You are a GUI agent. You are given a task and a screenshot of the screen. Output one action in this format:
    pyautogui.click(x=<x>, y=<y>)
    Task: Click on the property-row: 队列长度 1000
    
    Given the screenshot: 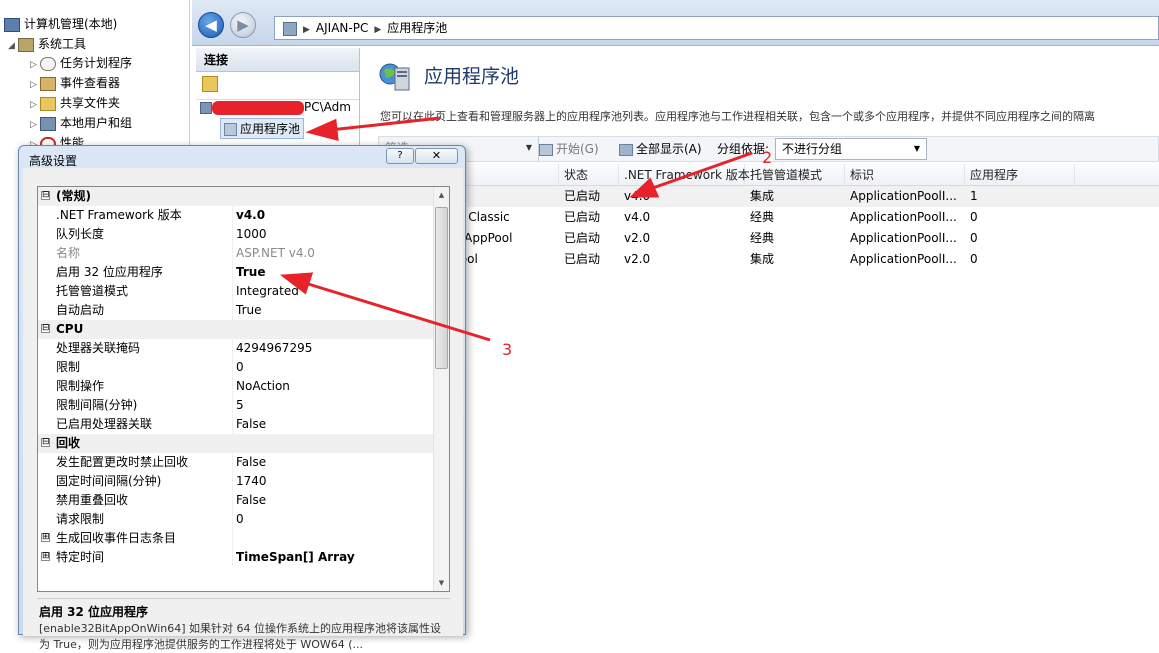 What is the action you would take?
    pyautogui.click(x=236, y=234)
    